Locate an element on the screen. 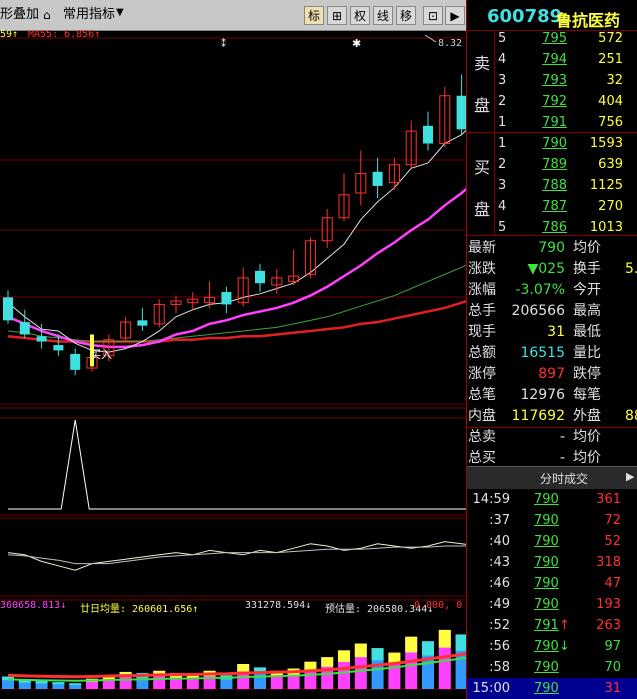  sell-level: 3 is located at coordinates (502, 80).